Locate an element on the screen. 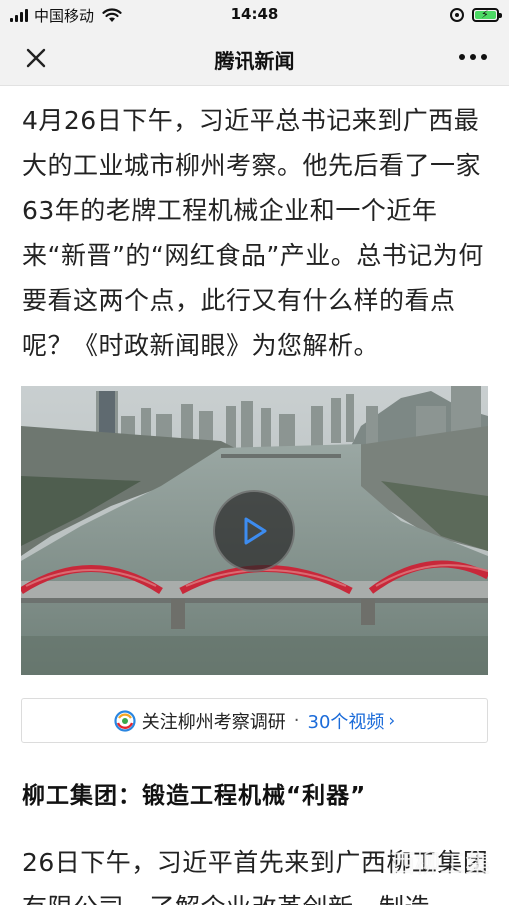 The height and width of the screenshot is (905, 509). status-bar: 中国移动 14:48 ⚡ is located at coordinates (254, 15).